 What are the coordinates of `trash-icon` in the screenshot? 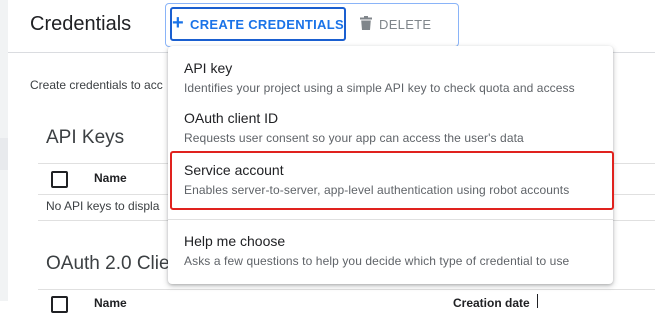 It's located at (366, 24).